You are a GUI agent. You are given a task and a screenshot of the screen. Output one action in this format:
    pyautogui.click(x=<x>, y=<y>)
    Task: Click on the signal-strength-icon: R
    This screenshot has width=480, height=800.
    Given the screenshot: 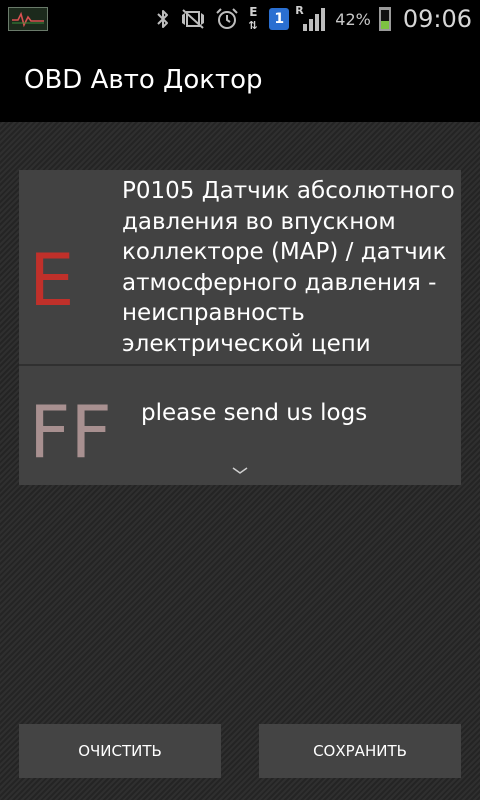 What is the action you would take?
    pyautogui.click(x=311, y=18)
    